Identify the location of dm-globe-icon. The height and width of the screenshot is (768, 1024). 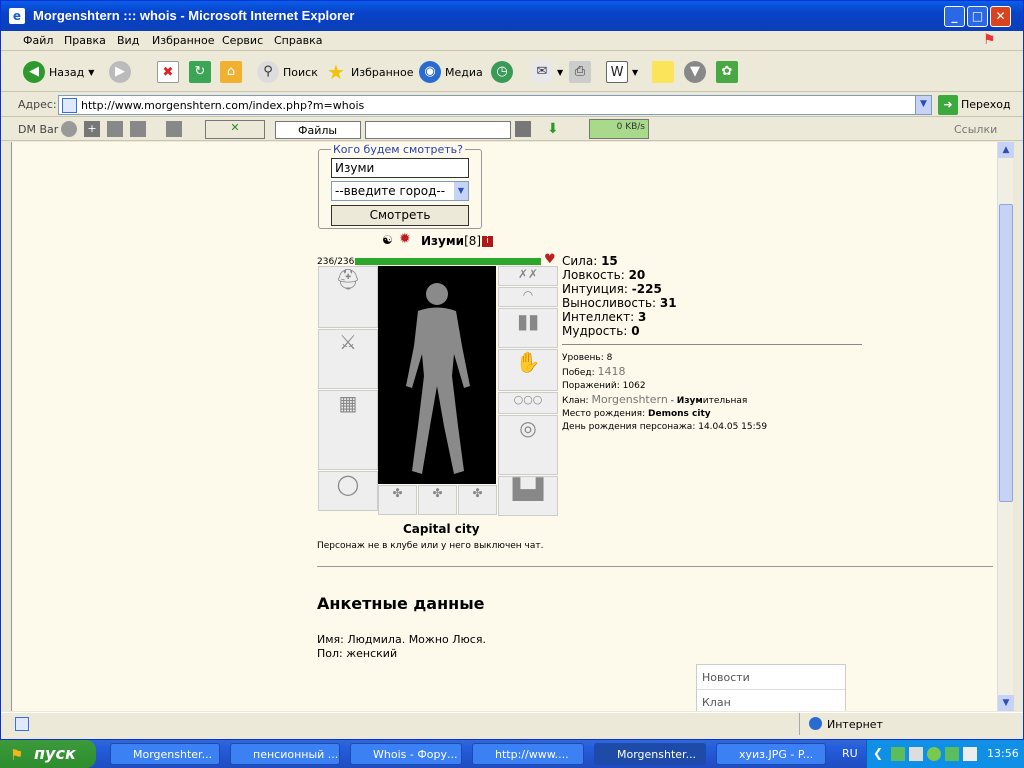
(69, 129).